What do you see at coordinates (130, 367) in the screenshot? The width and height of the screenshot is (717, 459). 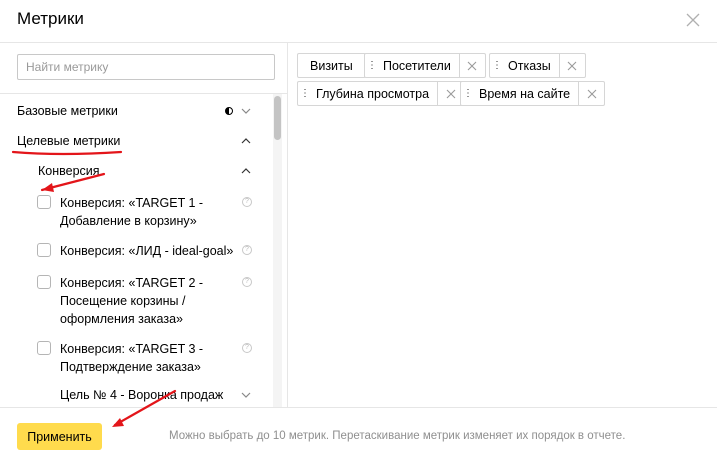 I see `item-label-line: Подтверждение заказа»` at bounding box center [130, 367].